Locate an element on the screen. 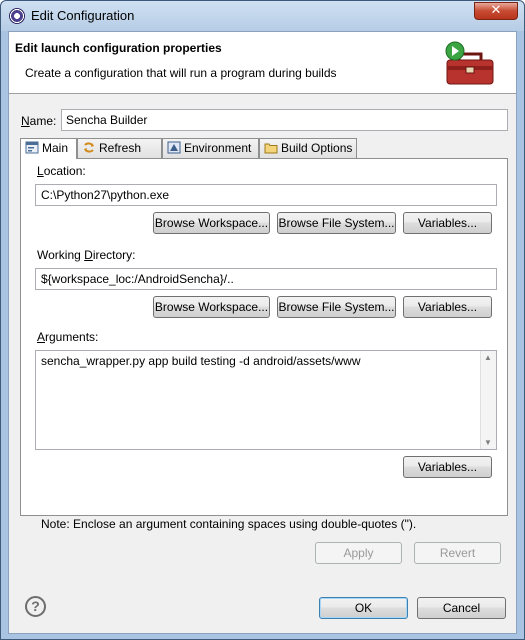 The height and width of the screenshot is (640, 525). name-input: Sencha Builder is located at coordinates (284, 120).